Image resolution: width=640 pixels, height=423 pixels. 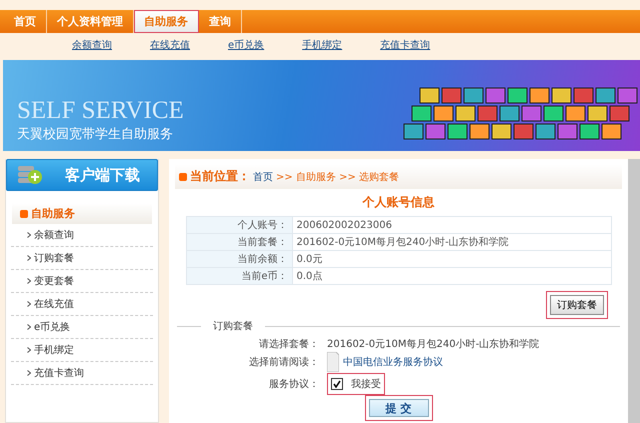 I want to click on sidebar-item: 在线充值, so click(x=82, y=304).